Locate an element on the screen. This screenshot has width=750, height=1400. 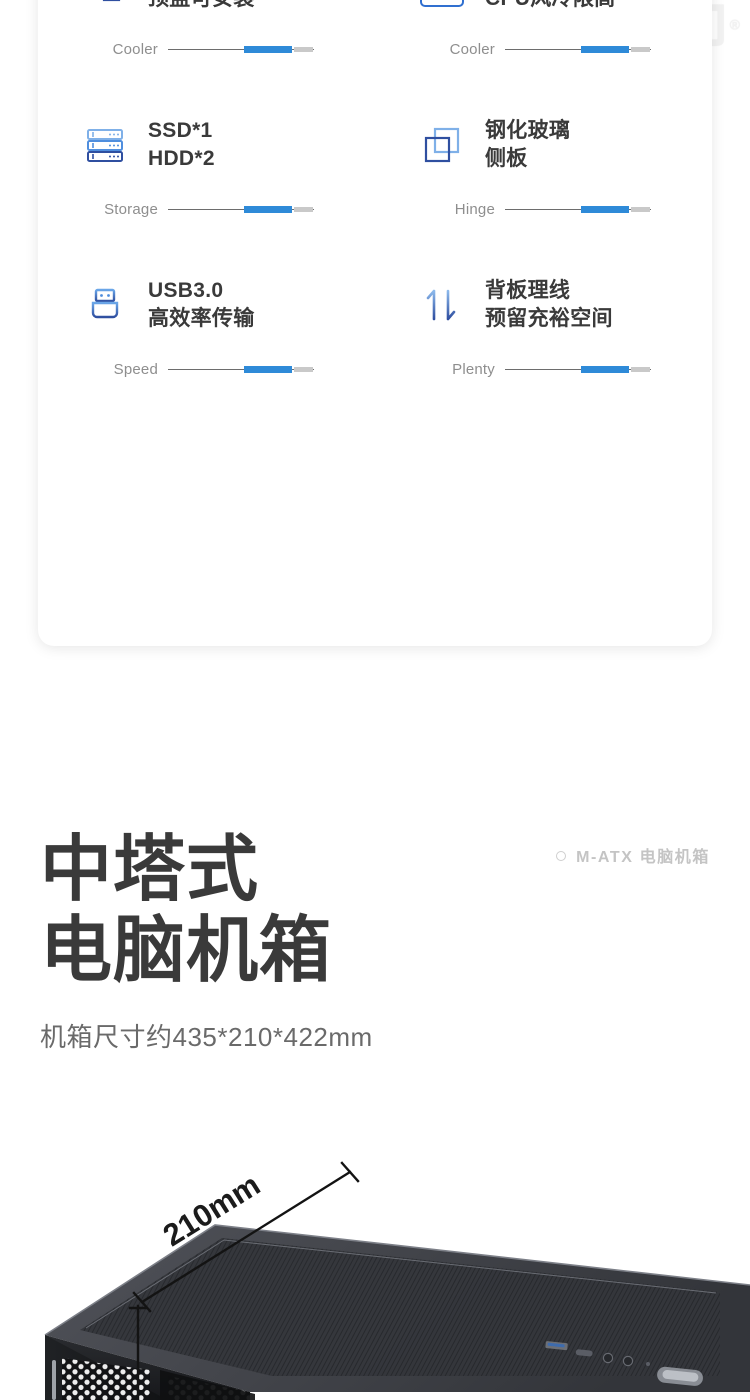
spec-top: 160mm CPU风冷限高 is located at coordinates (562, 12).